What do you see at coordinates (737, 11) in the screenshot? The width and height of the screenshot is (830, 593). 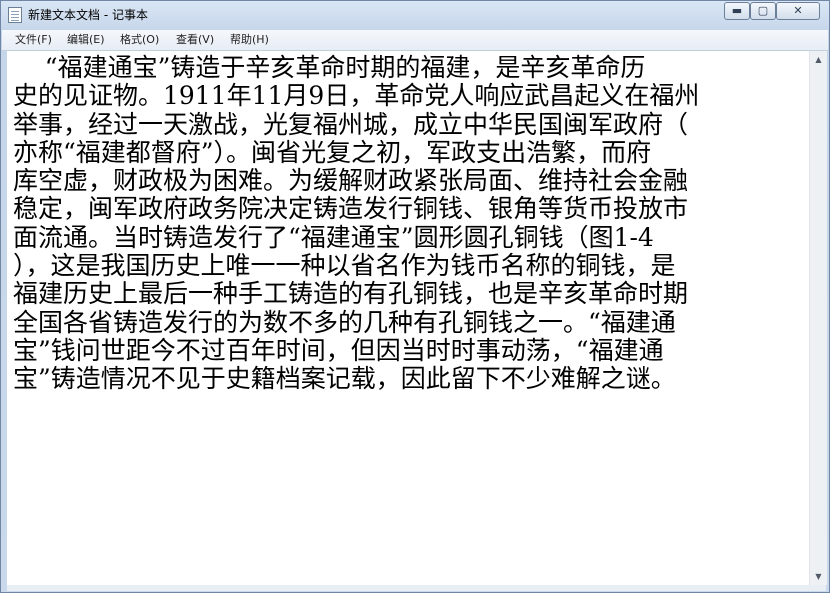 I see `minimize-button: ▬` at bounding box center [737, 11].